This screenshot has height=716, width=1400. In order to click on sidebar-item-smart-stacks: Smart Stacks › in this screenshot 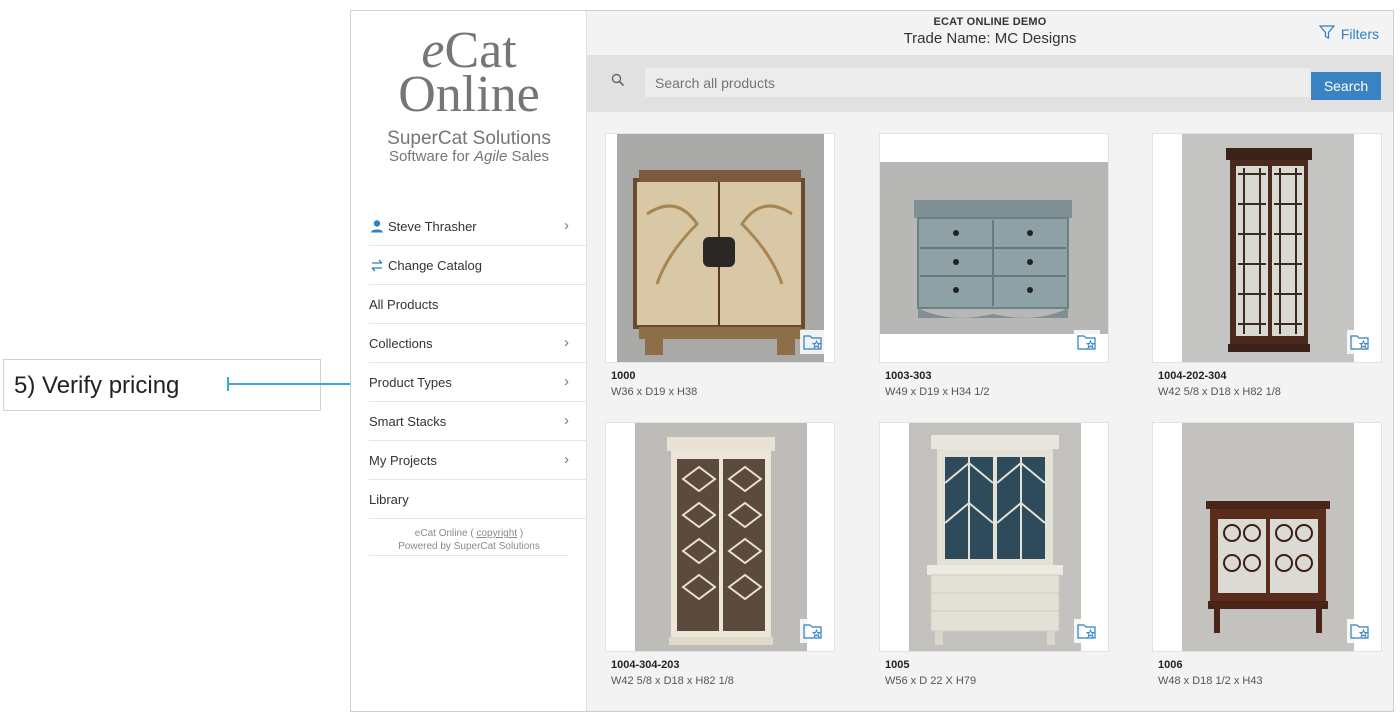, I will do `click(478, 421)`.